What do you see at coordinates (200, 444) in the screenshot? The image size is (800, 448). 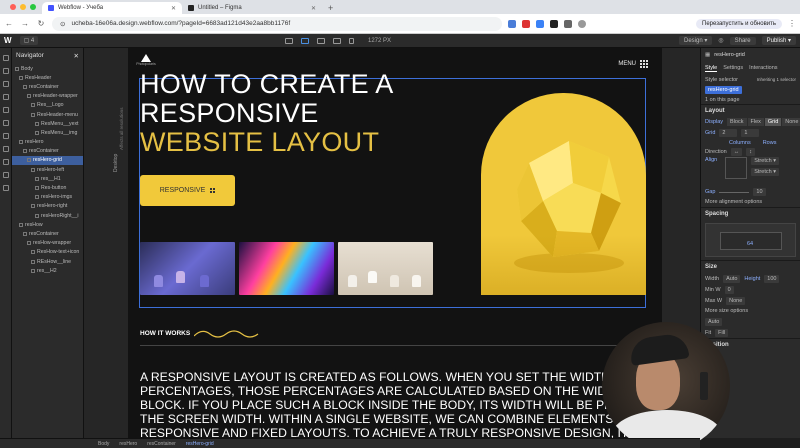 I see `breadcrumb-reshero-grid: resHero-grid` at bounding box center [200, 444].